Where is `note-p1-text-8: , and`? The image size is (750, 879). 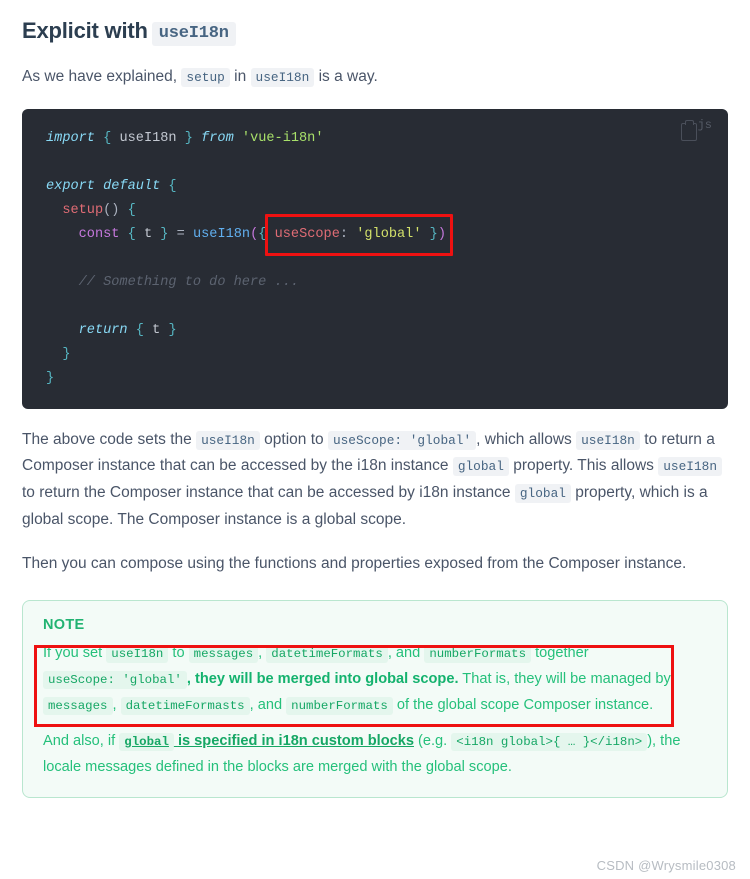
note-p1-text-8: , and is located at coordinates (266, 704).